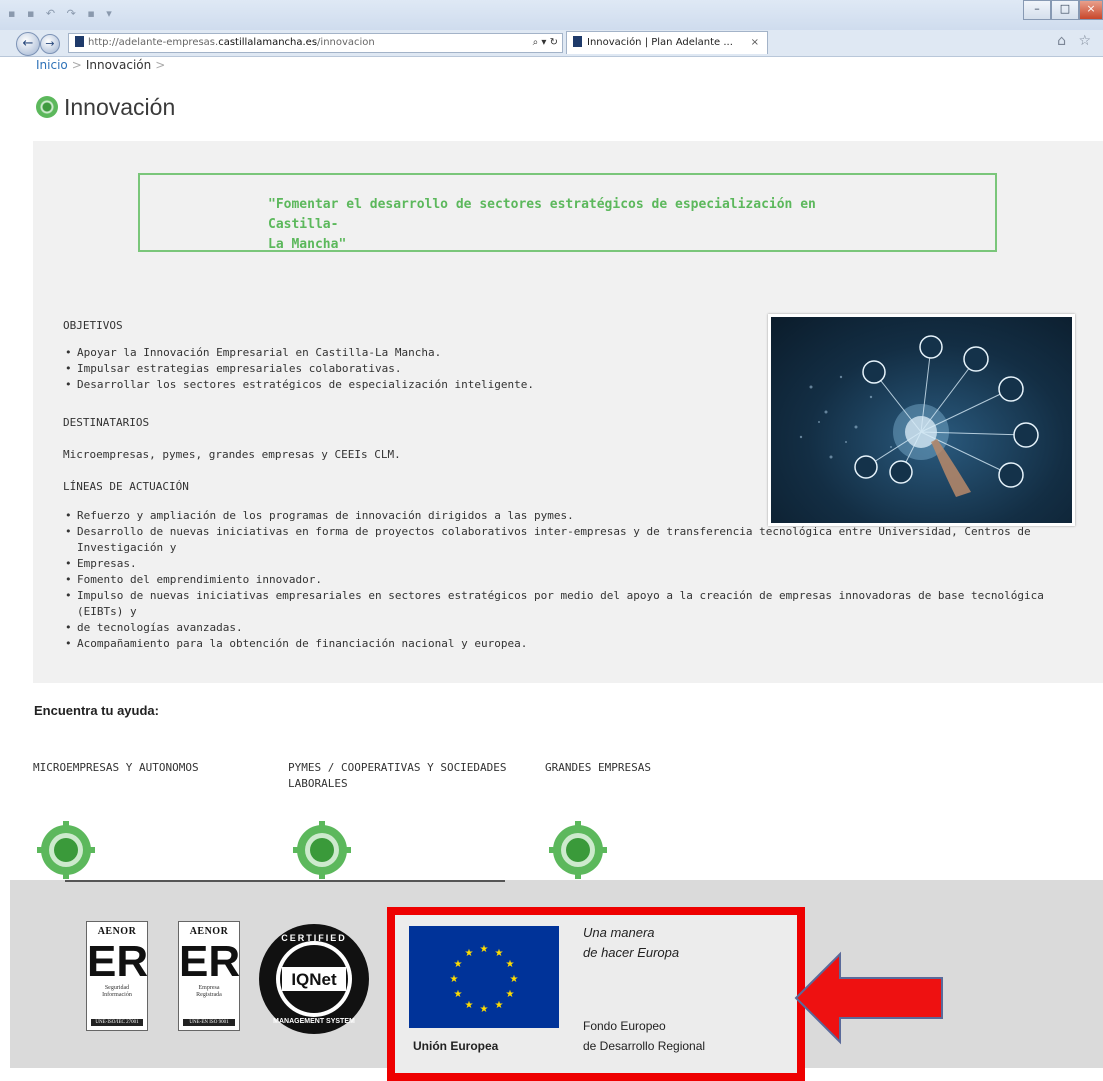  What do you see at coordinates (209, 995) in the screenshot?
I see `aenor-logo-sub: Registrada` at bounding box center [209, 995].